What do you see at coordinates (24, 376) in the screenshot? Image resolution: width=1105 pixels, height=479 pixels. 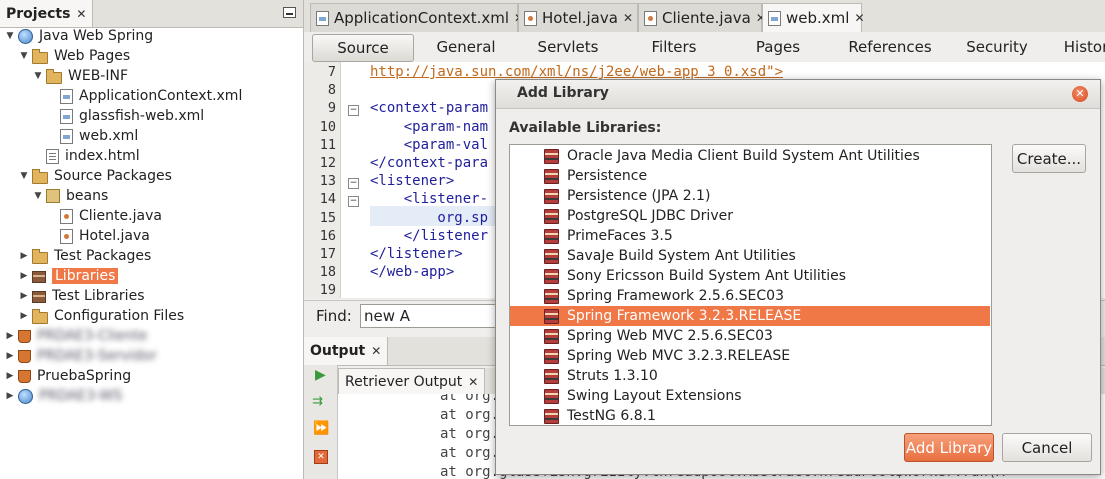 I see `cup-icon` at bounding box center [24, 376].